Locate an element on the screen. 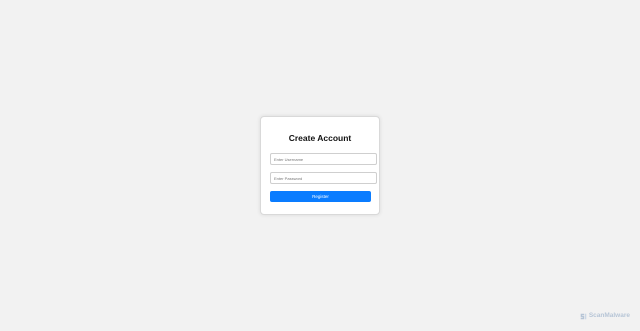  watermark: ScanMalware is located at coordinates (605, 316).